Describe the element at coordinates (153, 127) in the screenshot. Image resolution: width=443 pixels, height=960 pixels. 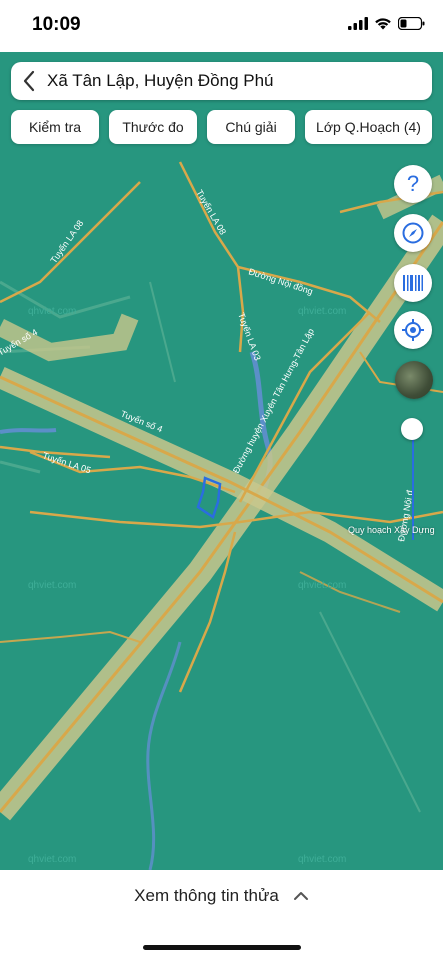
I see `measure-button: Thước đo` at that location.